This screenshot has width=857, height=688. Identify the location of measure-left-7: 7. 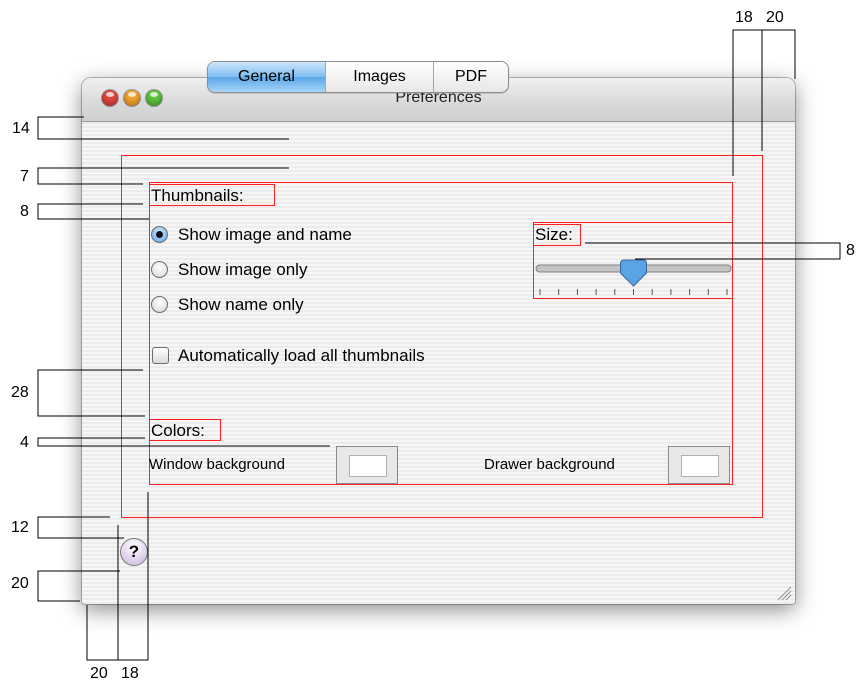
(24, 176).